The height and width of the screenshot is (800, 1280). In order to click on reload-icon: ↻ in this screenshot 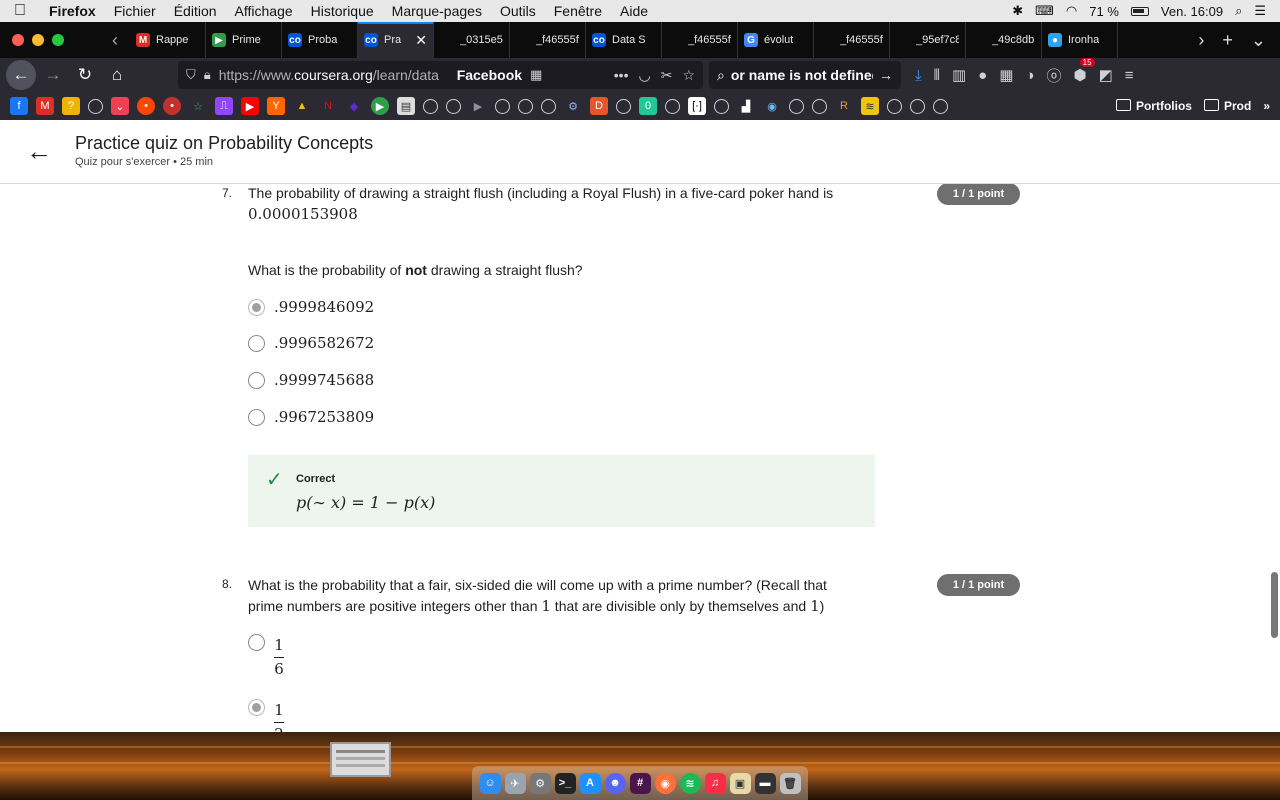, I will do `click(85, 75)`.